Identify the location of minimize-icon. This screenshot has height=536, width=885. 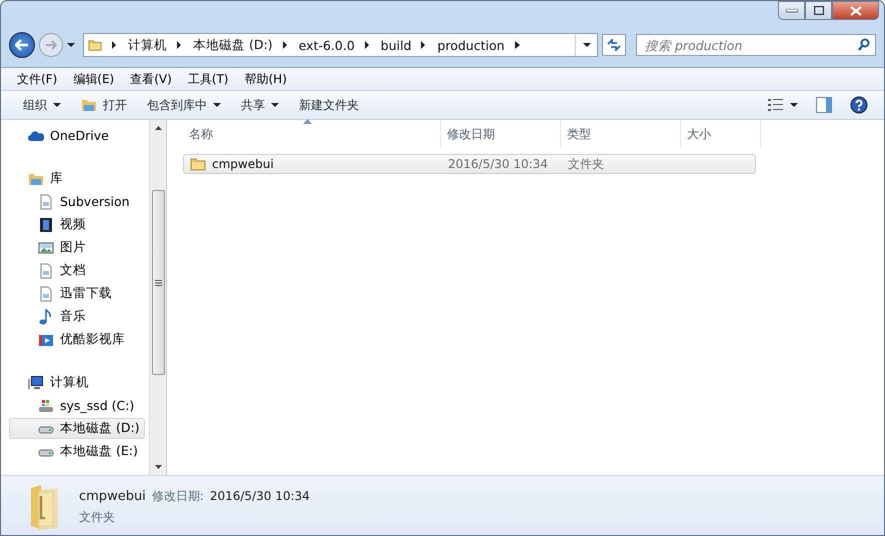
(792, 10).